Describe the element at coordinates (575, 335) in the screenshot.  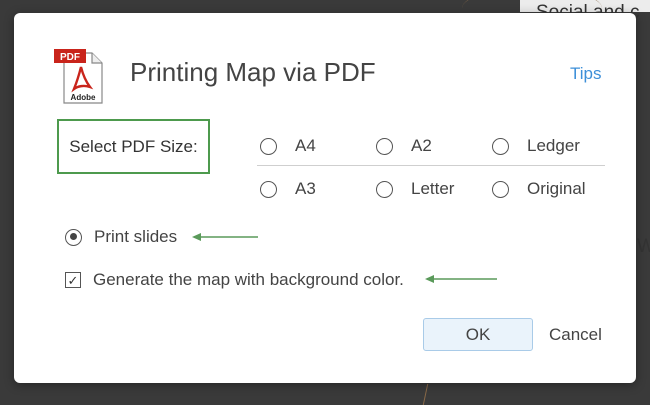
I see `cancel-button: Cancel` at that location.